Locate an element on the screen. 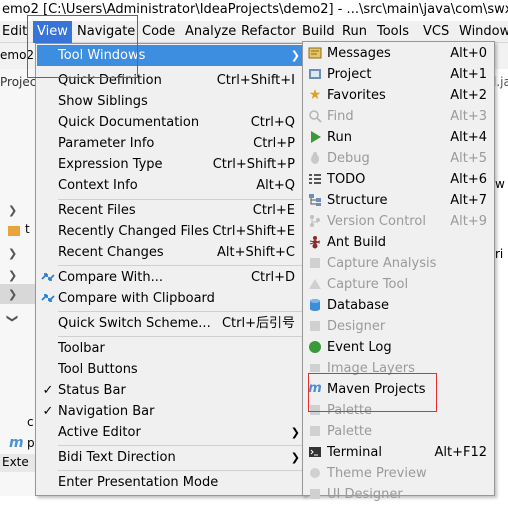  menu-item-label: Theme Preview is located at coordinates (377, 473).